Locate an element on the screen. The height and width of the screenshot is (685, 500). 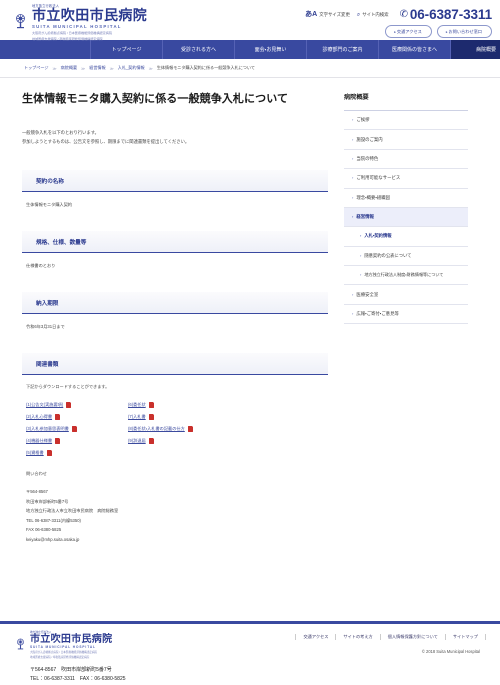
font-size-control: あA 文字サイズ変更 is located at coordinates (327, 14).